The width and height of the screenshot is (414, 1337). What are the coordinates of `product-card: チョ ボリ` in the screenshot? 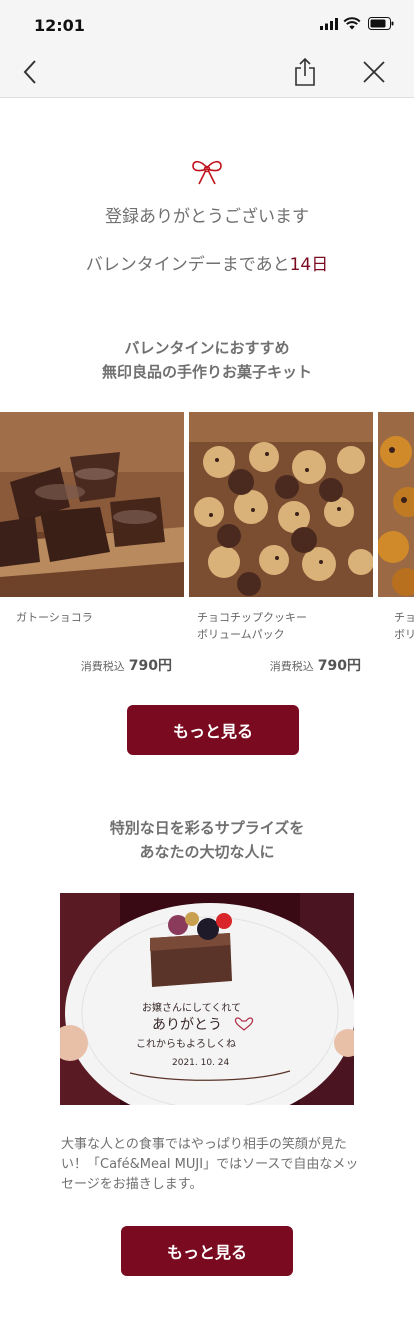 It's located at (396, 526).